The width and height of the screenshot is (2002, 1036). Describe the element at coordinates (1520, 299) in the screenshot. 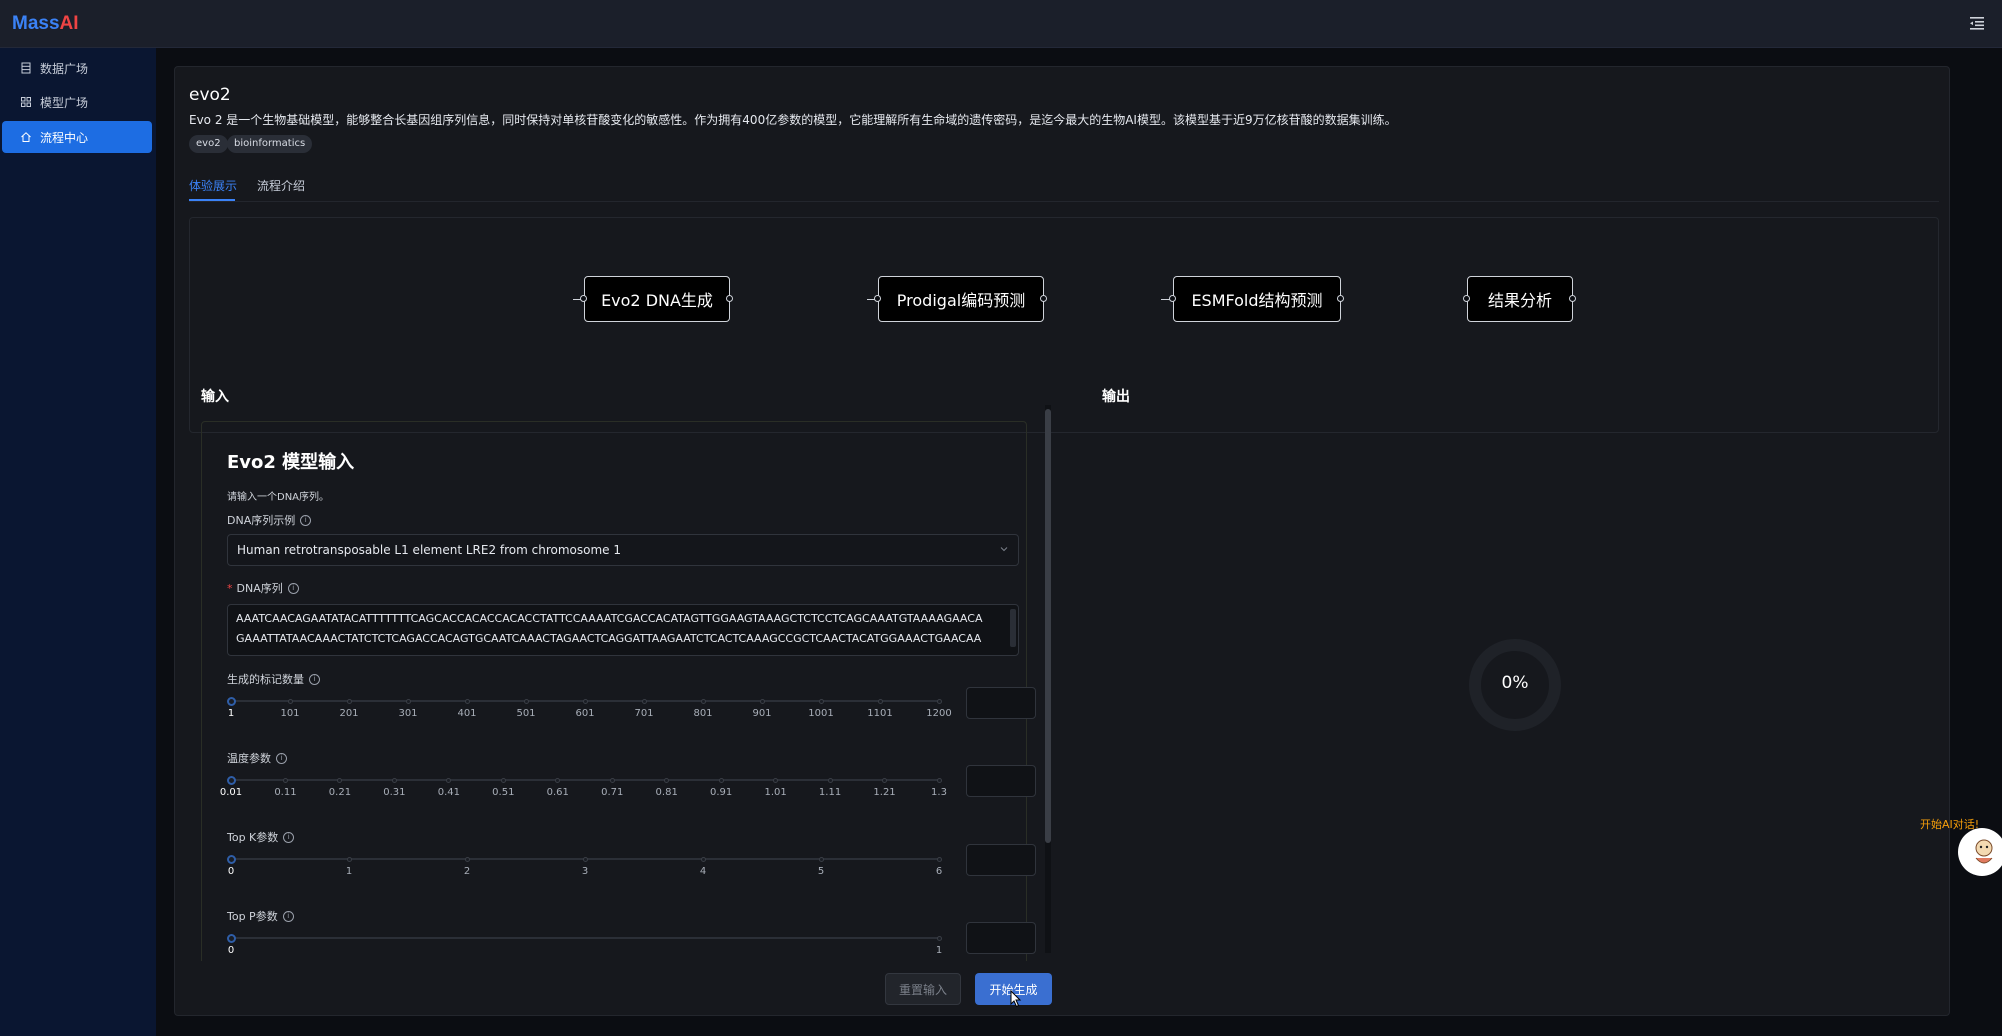

I see `flow-node-analysis: 结果分析` at that location.